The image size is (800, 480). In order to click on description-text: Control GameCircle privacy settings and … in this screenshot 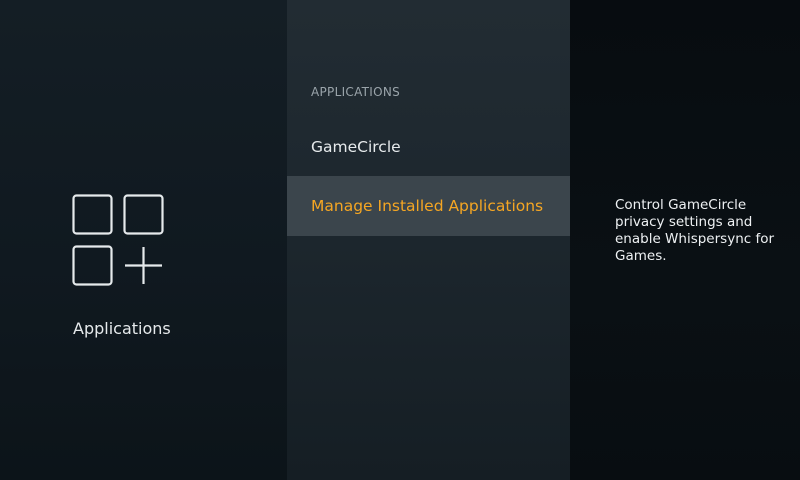, I will do `click(695, 230)`.